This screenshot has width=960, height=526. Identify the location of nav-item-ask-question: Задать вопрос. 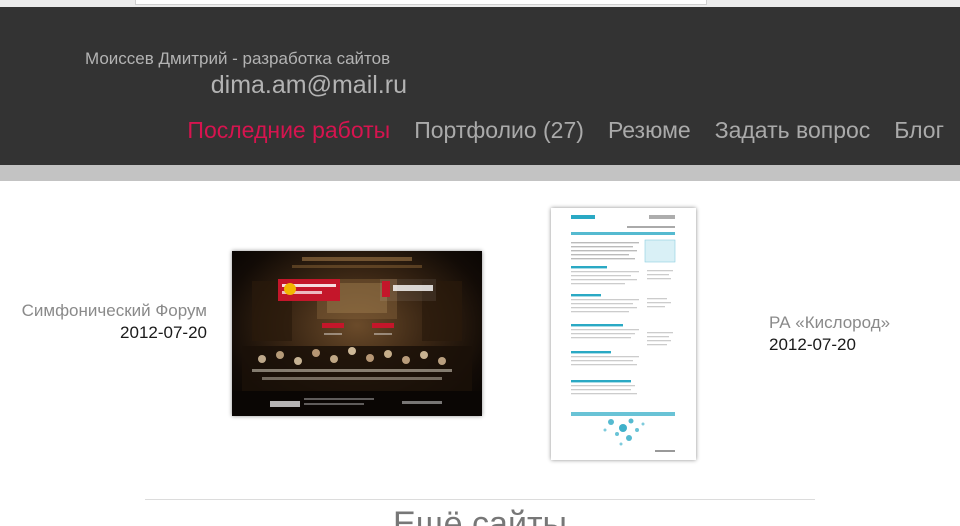
(793, 130).